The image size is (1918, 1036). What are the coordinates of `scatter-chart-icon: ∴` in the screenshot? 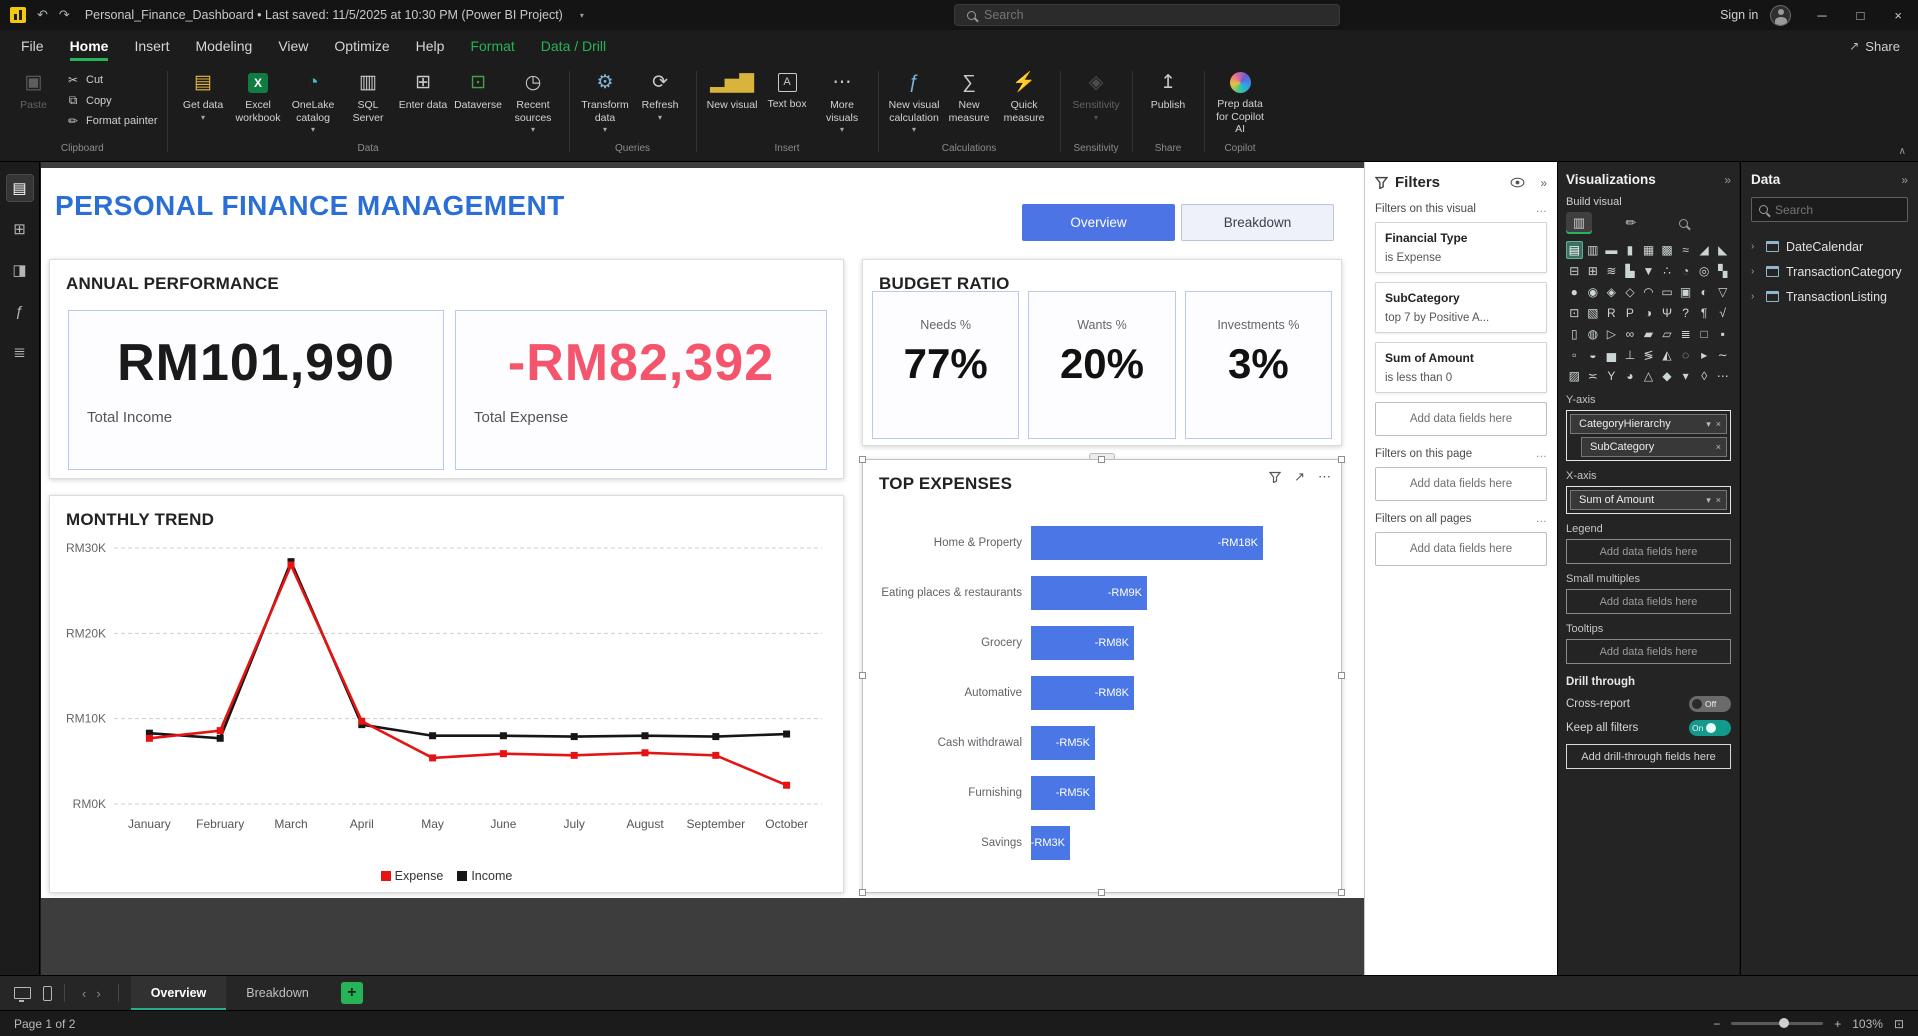 It's located at (1667, 271).